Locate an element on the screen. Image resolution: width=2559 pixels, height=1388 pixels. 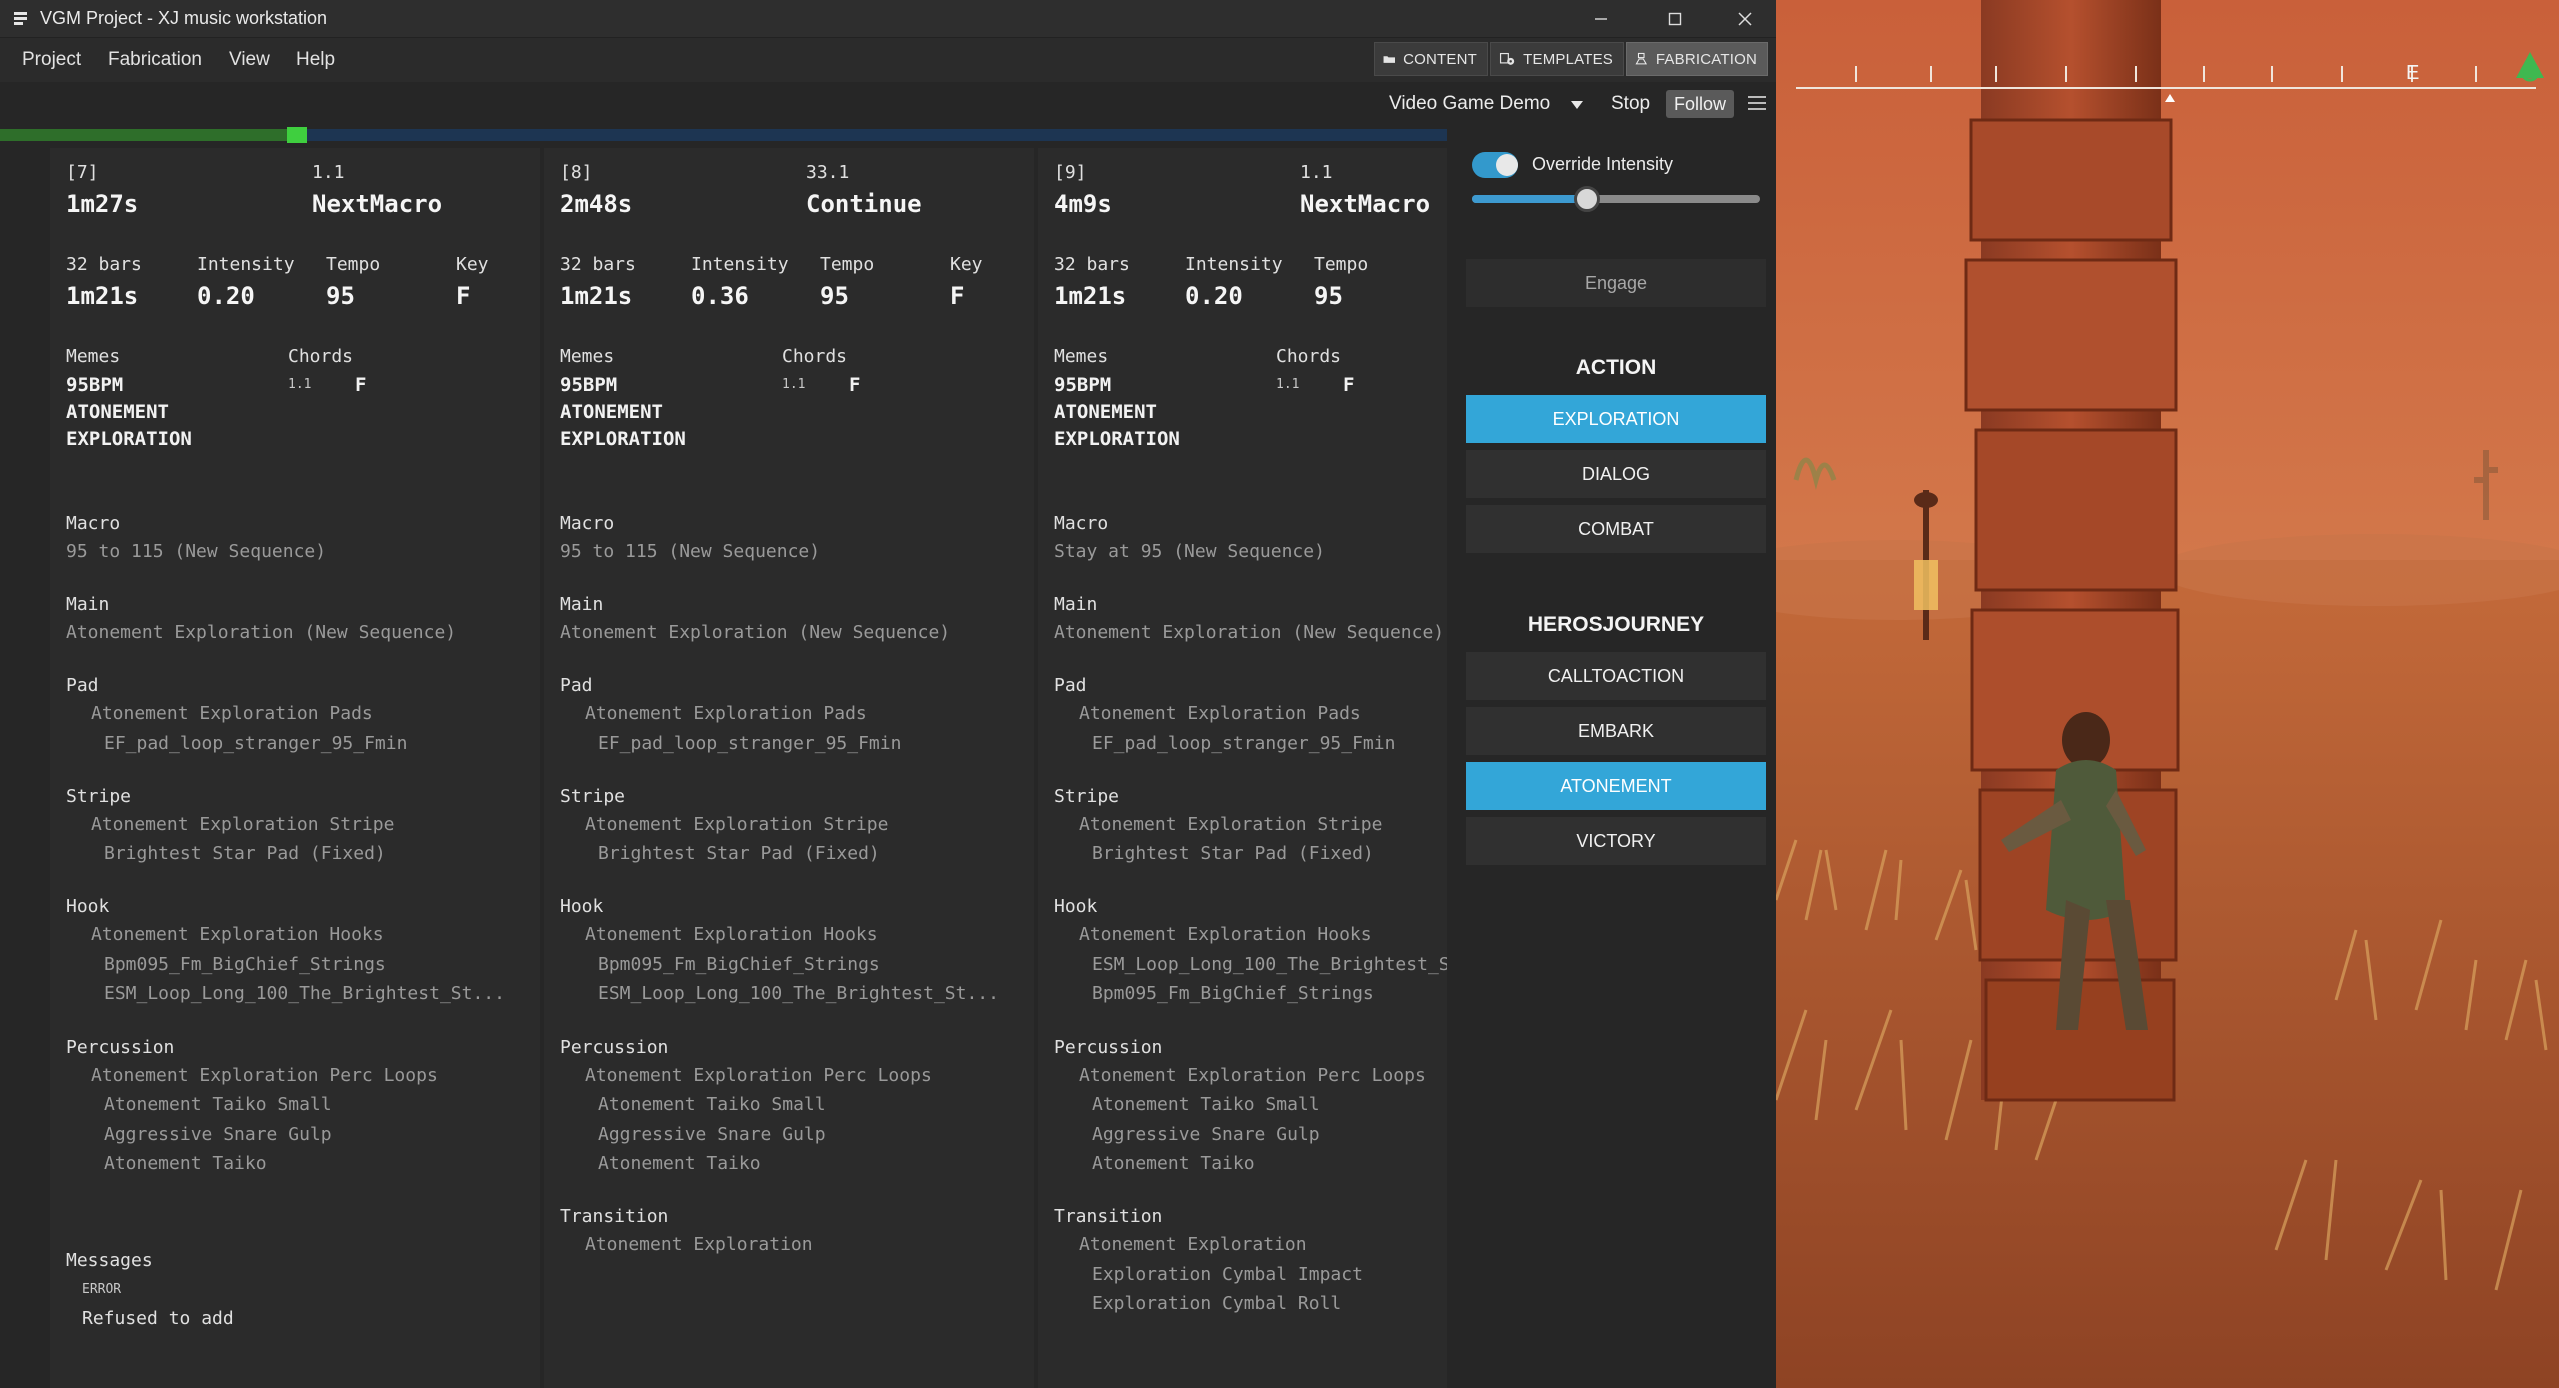
toggle-knob is located at coordinates (1507, 165).